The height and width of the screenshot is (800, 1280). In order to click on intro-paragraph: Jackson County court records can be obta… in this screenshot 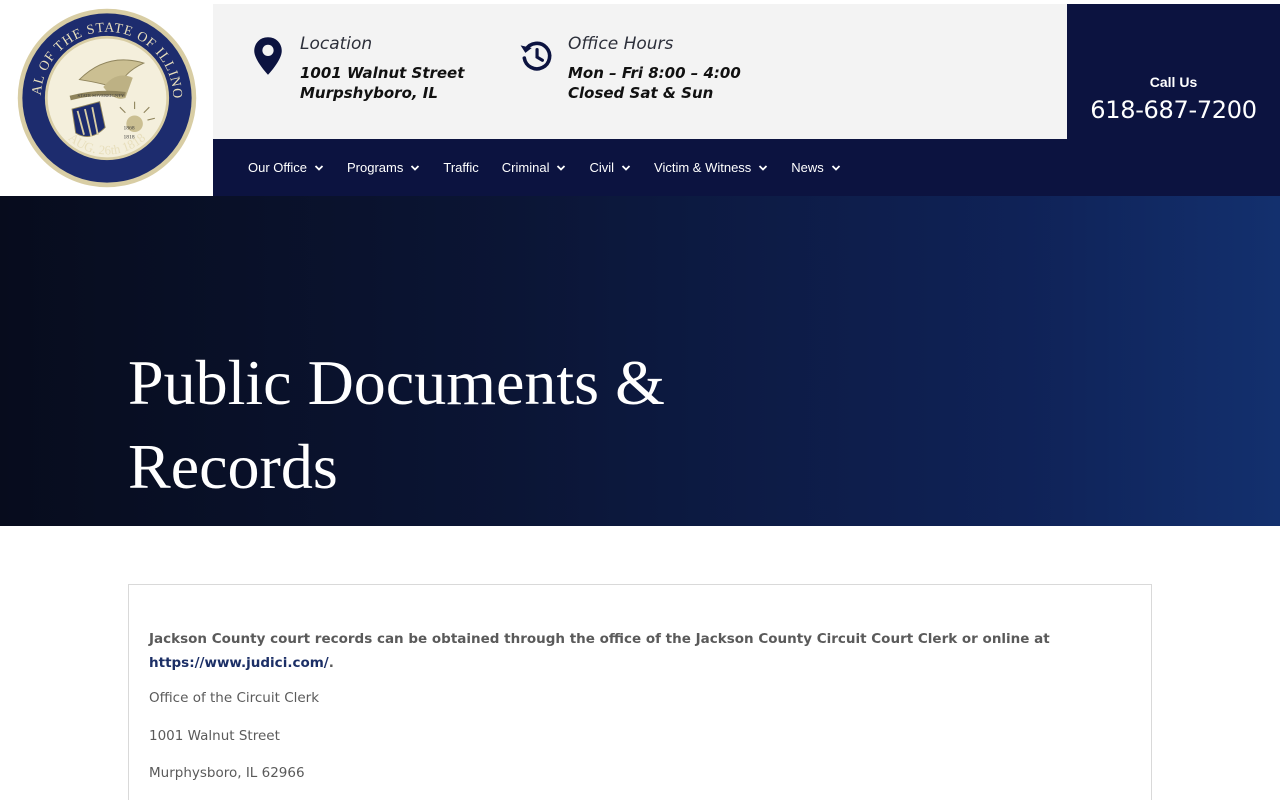, I will do `click(629, 651)`.